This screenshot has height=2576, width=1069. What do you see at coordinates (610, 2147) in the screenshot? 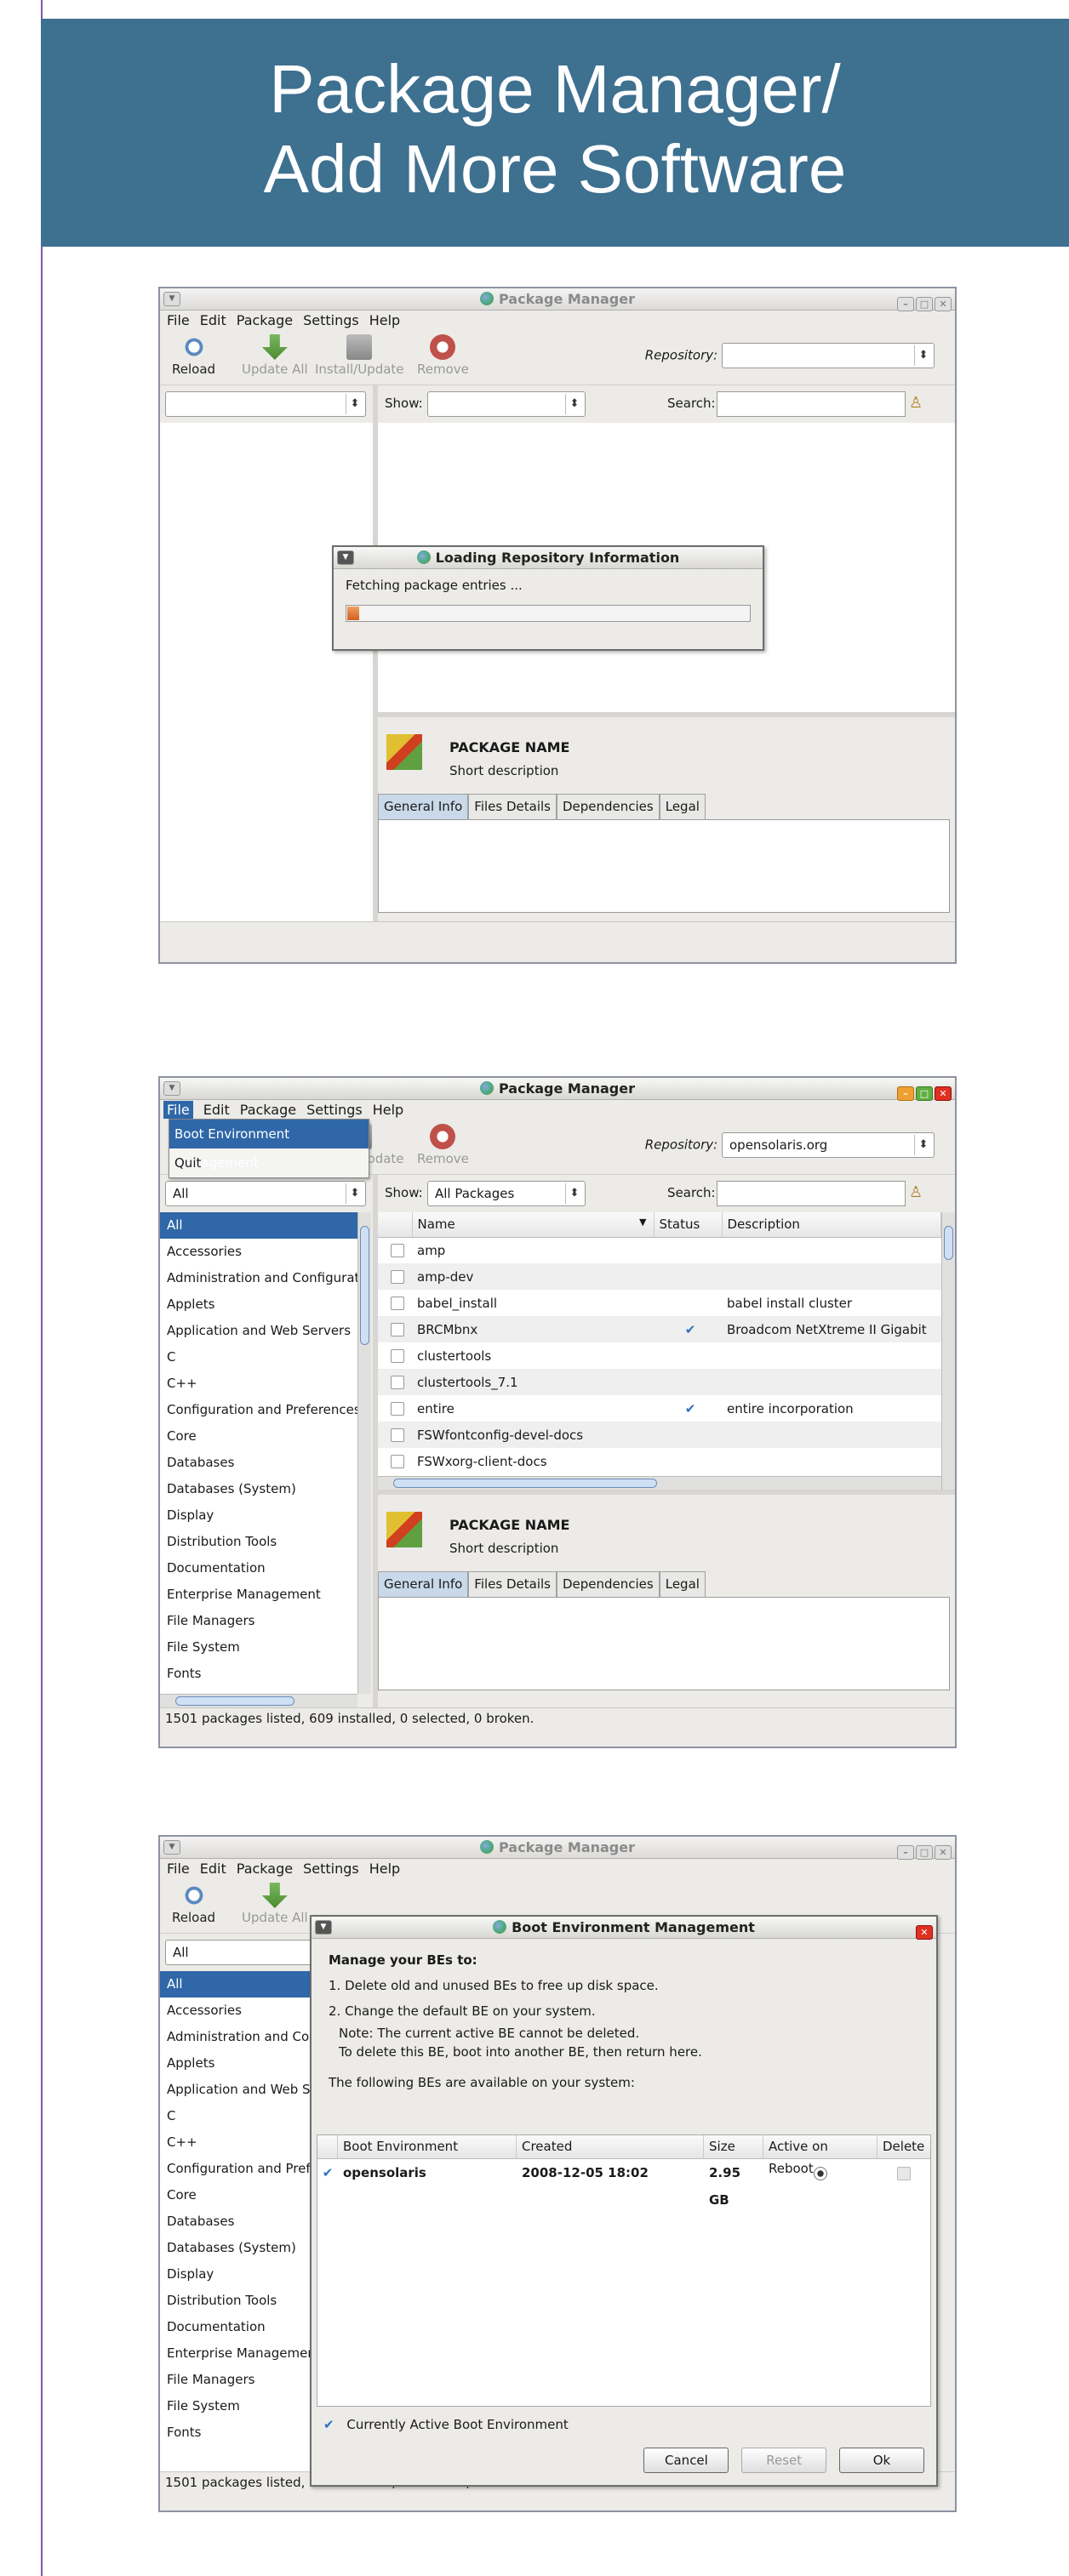
I see `be-column-created: Created` at bounding box center [610, 2147].